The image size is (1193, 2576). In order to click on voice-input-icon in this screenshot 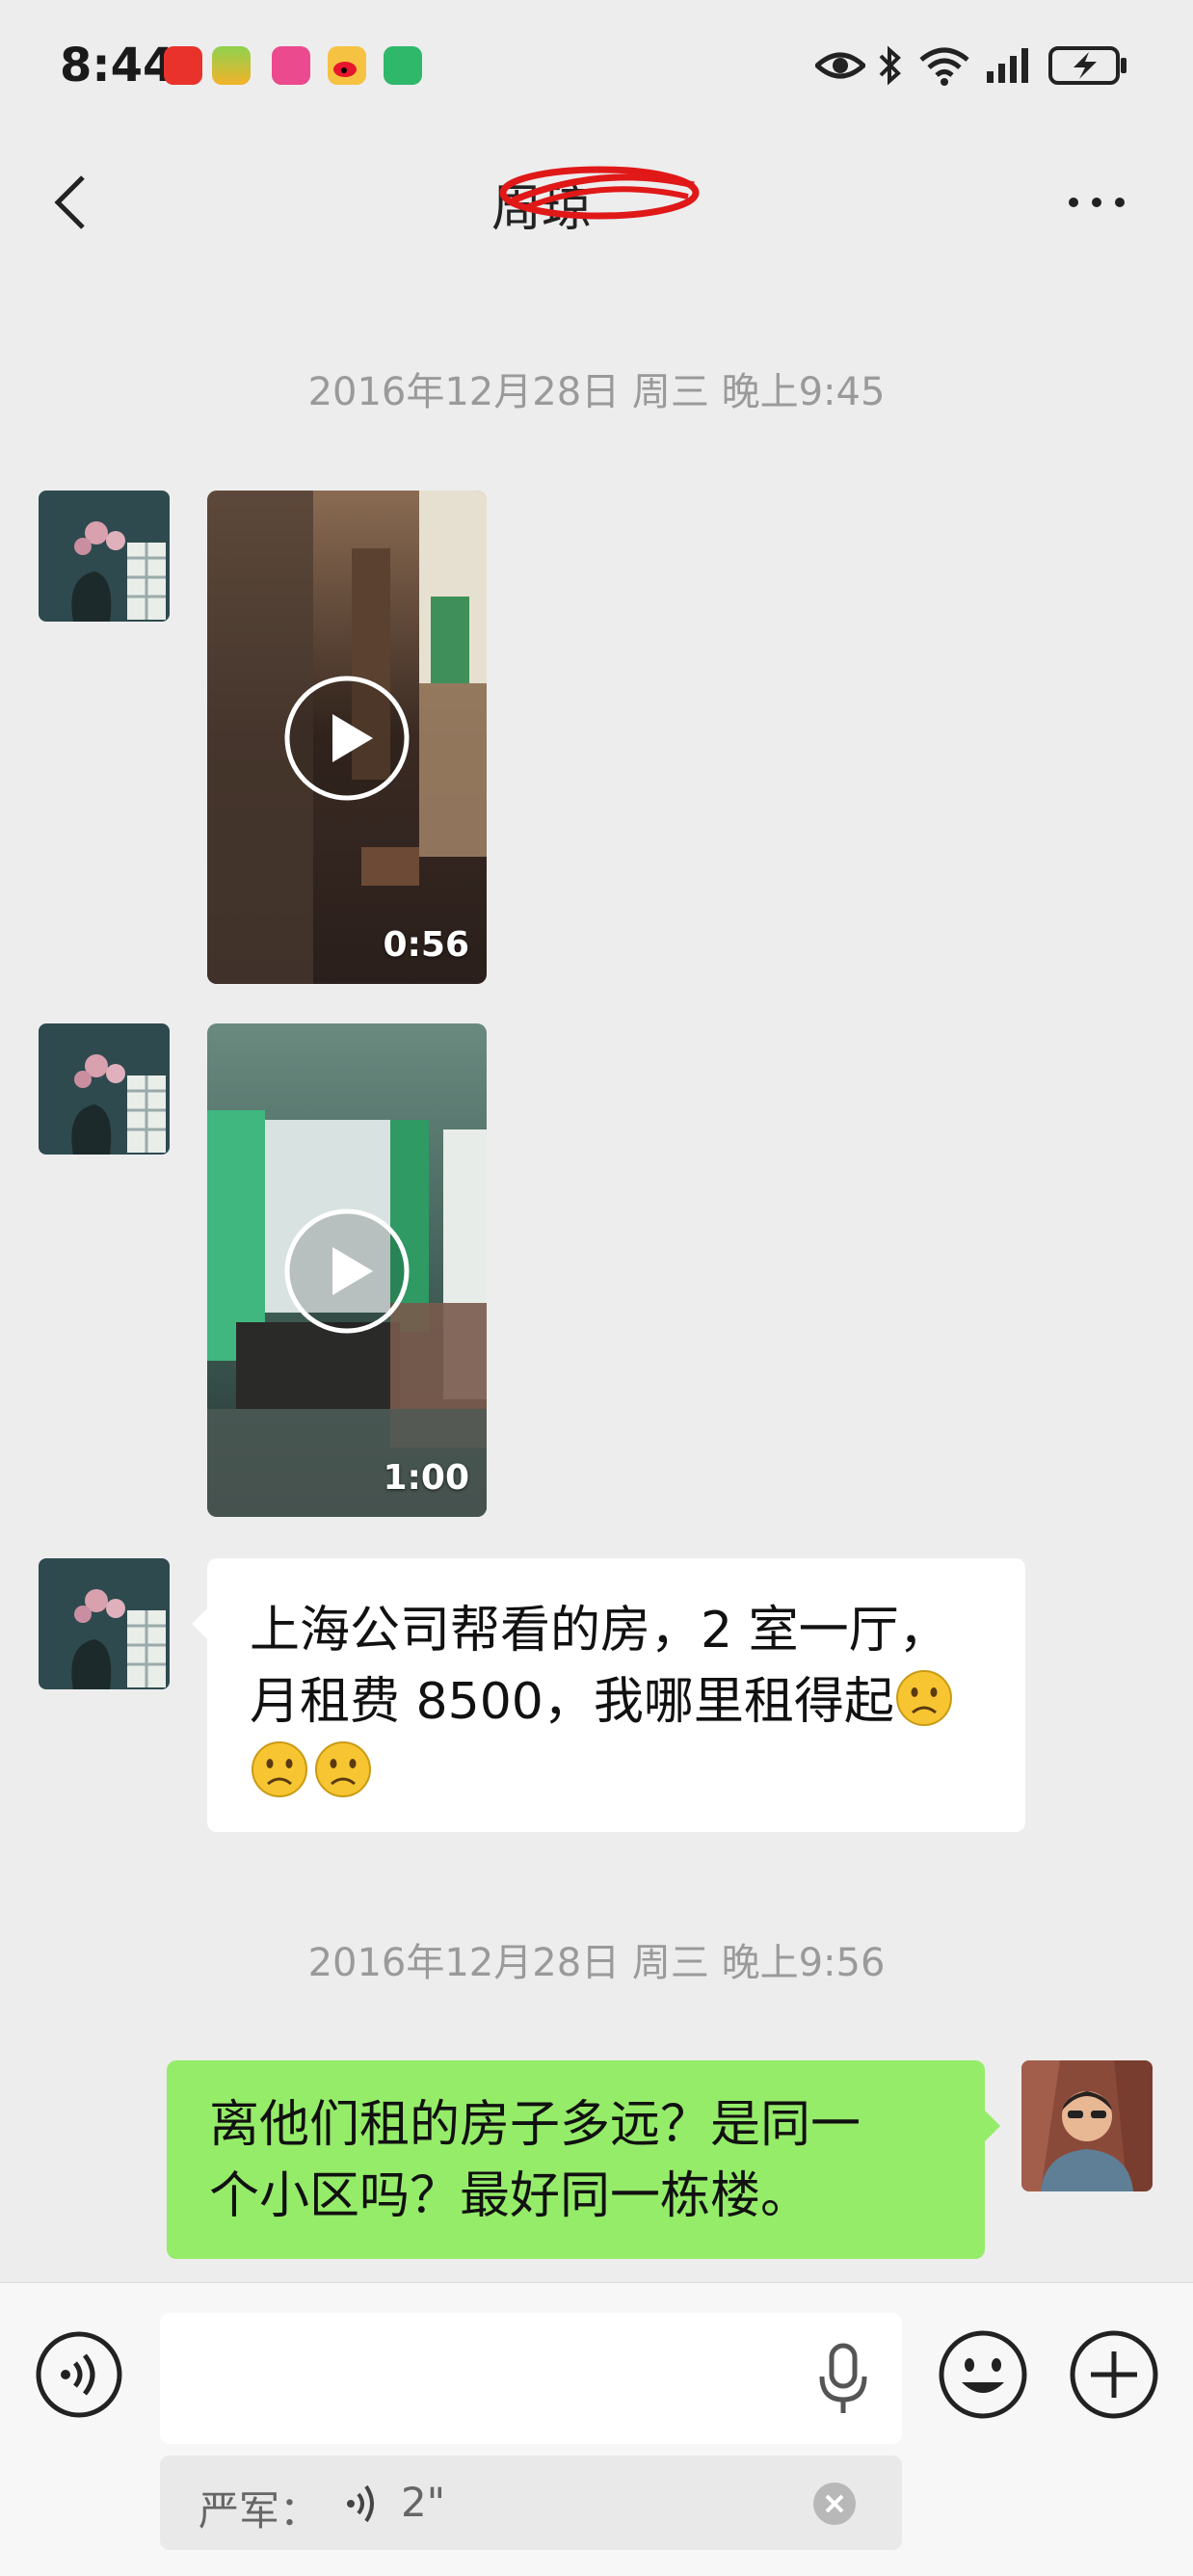, I will do `click(79, 2374)`.